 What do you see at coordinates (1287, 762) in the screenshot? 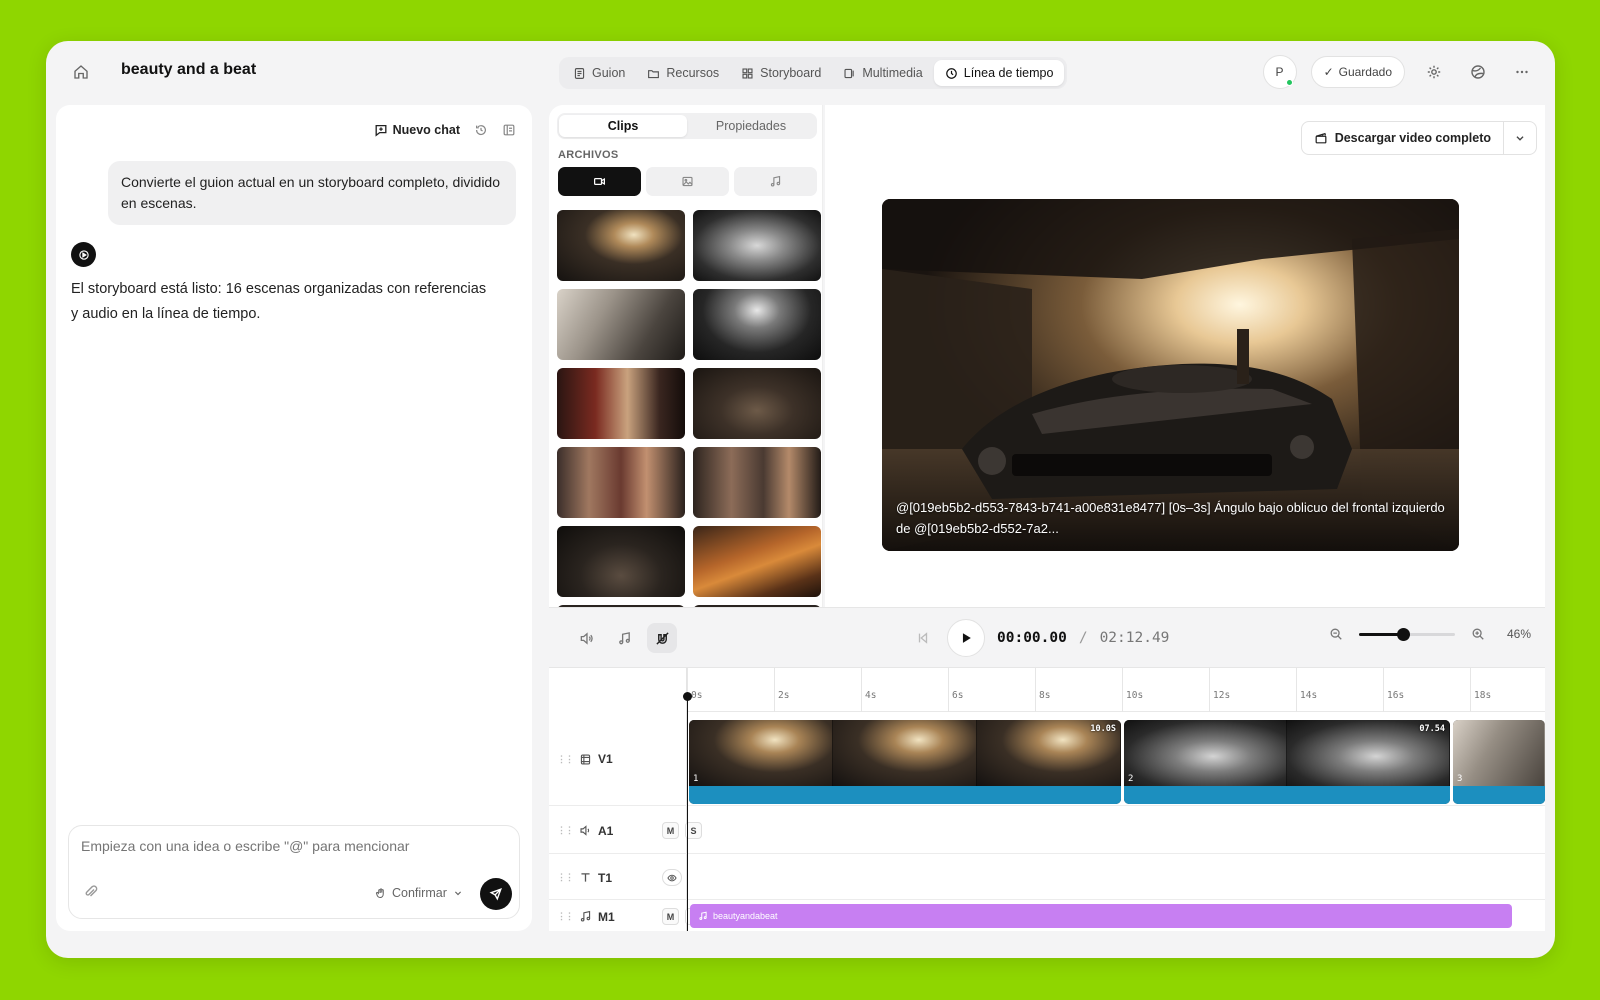
I see `timeline-clip: 2 07.54` at bounding box center [1287, 762].